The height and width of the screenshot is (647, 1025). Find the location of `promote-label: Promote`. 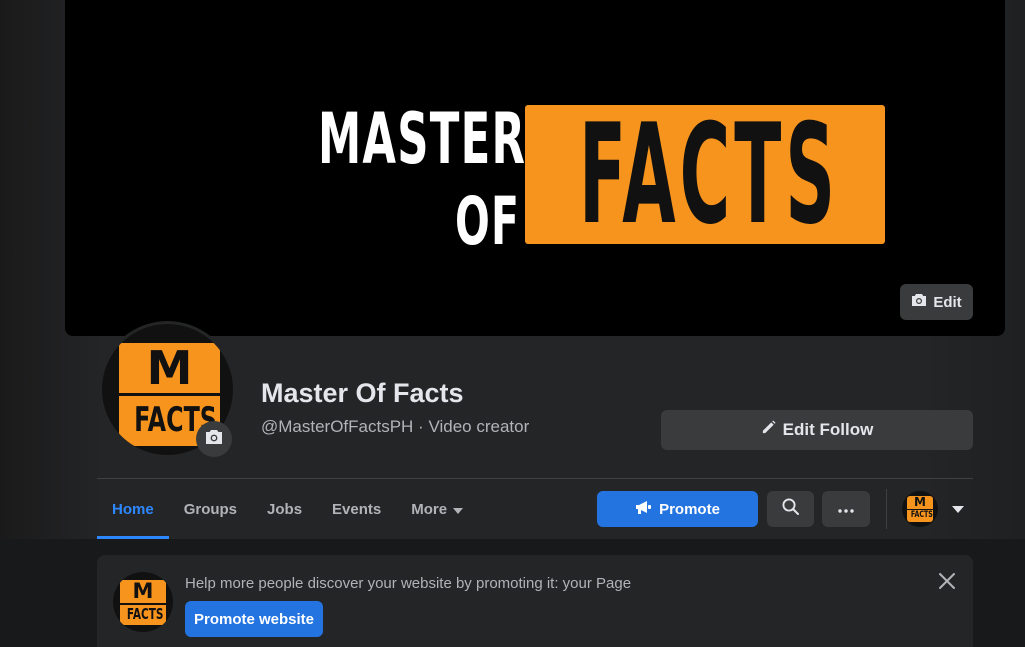

promote-label: Promote is located at coordinates (689, 509).